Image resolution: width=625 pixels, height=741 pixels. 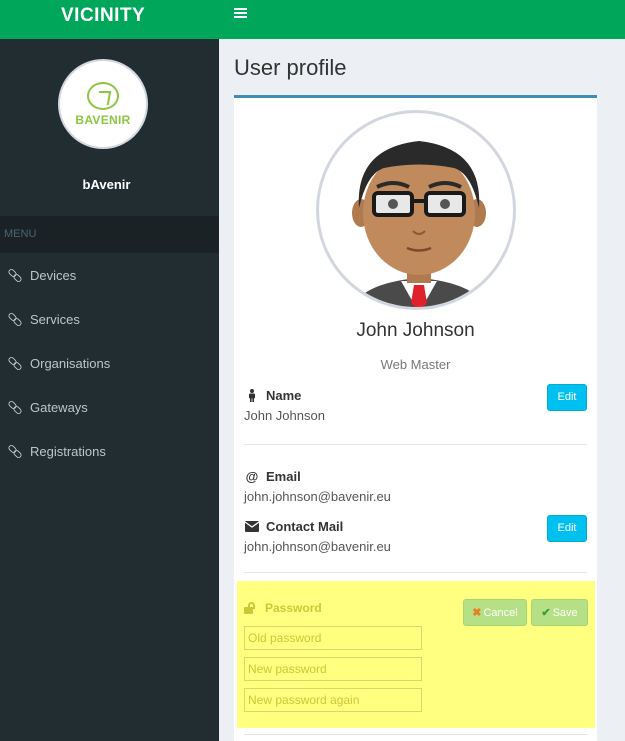 I want to click on old-password-input, so click(x=333, y=638).